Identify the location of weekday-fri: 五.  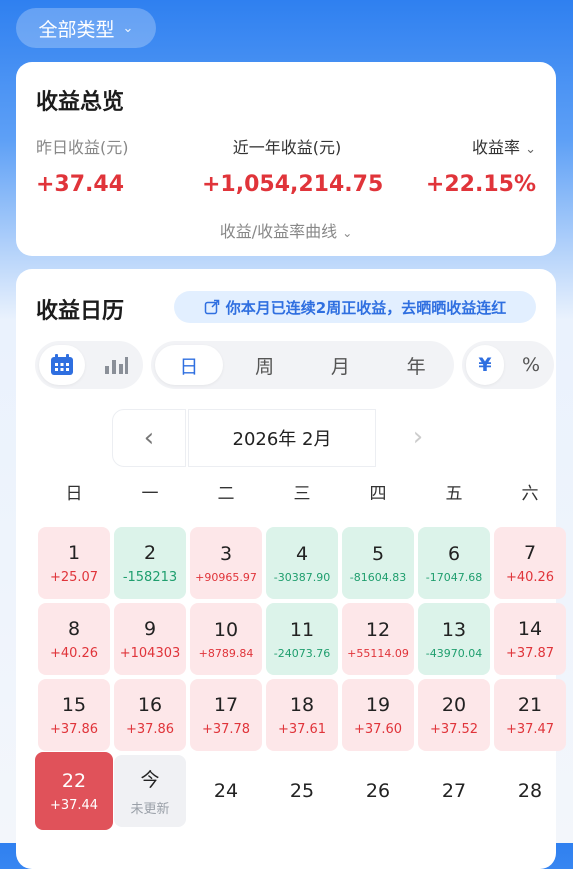
(454, 494).